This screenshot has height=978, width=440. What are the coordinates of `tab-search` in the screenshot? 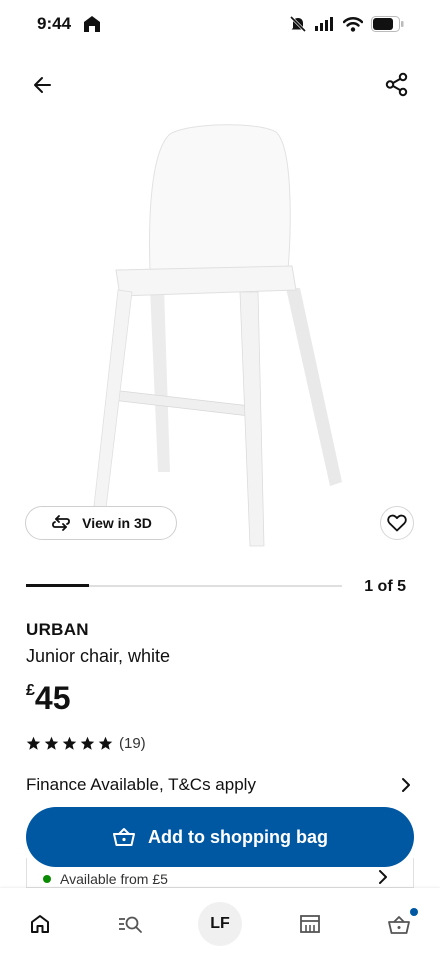 It's located at (130, 924).